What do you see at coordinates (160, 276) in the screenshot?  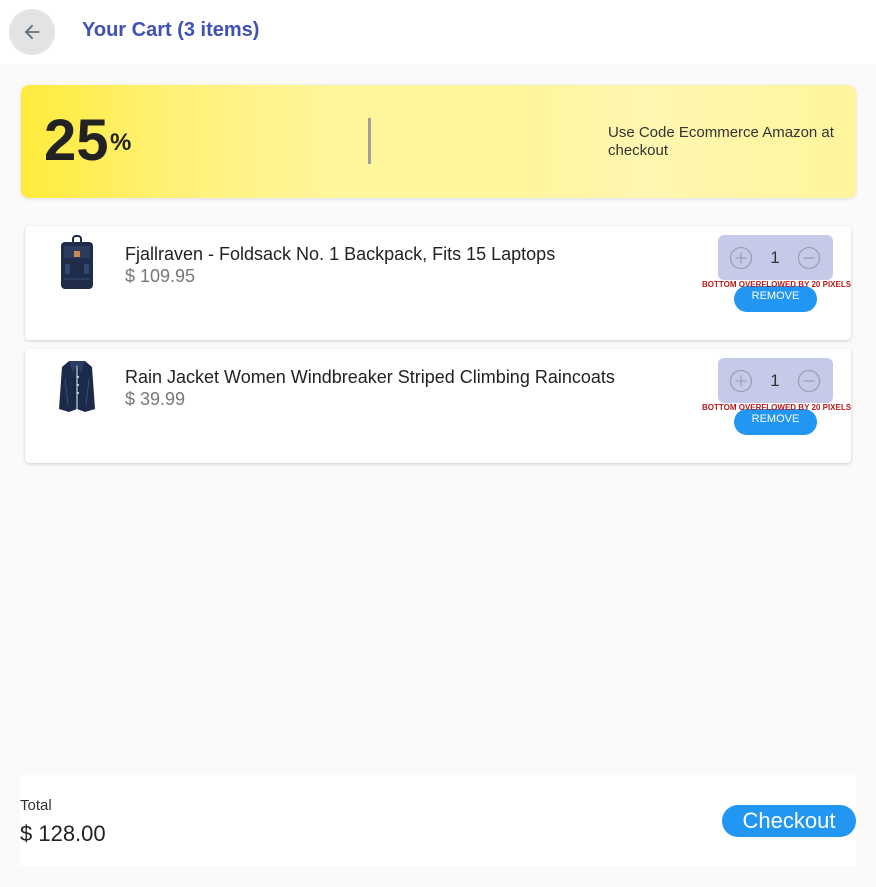 I see `item-price: $ 109.95` at bounding box center [160, 276].